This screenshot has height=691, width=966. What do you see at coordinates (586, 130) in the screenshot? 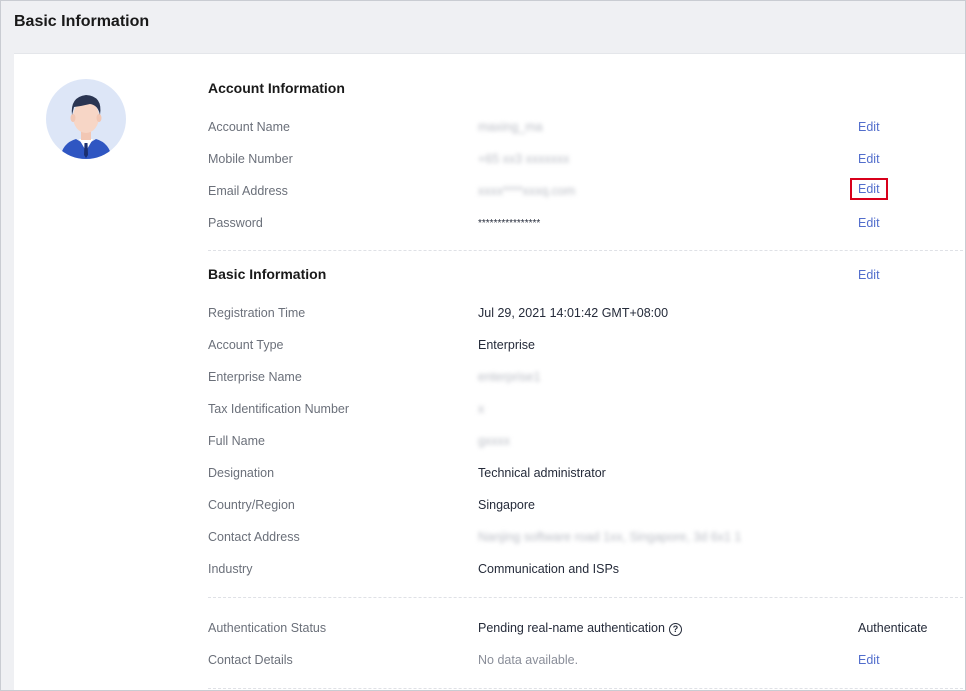
I see `account-name-row: Account Name maxing_ma Edit` at bounding box center [586, 130].